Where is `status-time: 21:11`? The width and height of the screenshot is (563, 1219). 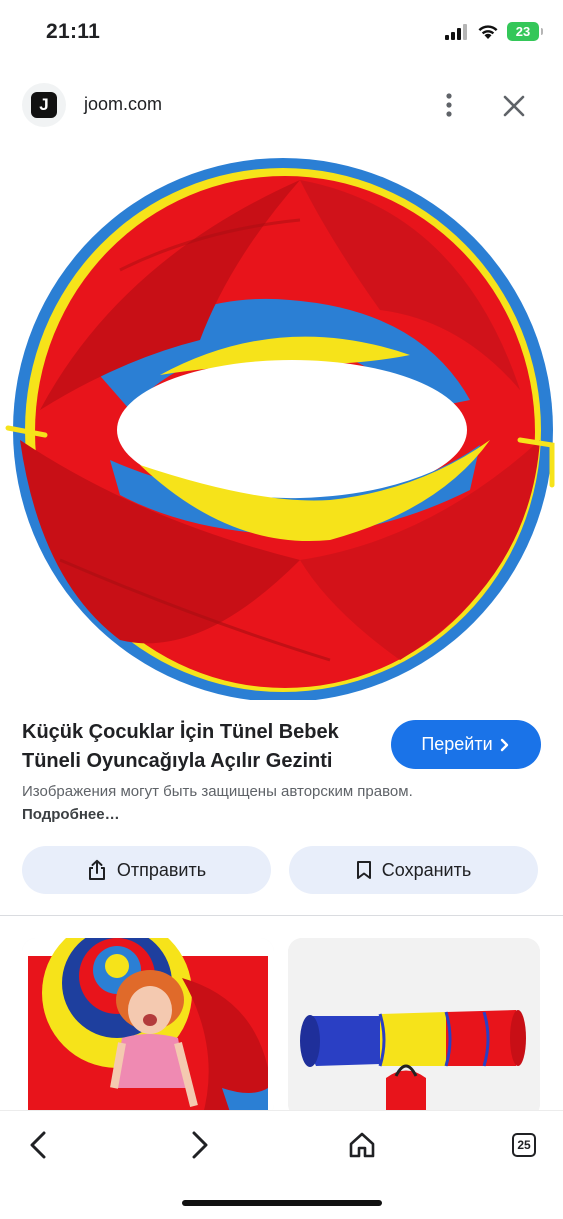 status-time: 21:11 is located at coordinates (73, 31).